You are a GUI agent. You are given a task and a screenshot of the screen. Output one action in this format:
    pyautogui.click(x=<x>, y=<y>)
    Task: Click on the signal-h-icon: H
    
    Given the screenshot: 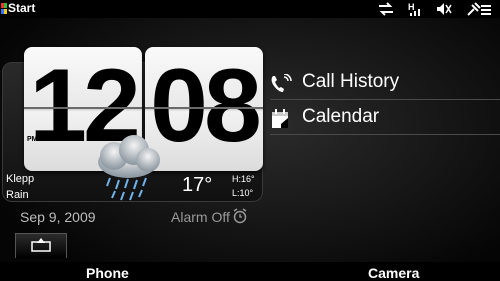 What is the action you would take?
    pyautogui.click(x=414, y=9)
    